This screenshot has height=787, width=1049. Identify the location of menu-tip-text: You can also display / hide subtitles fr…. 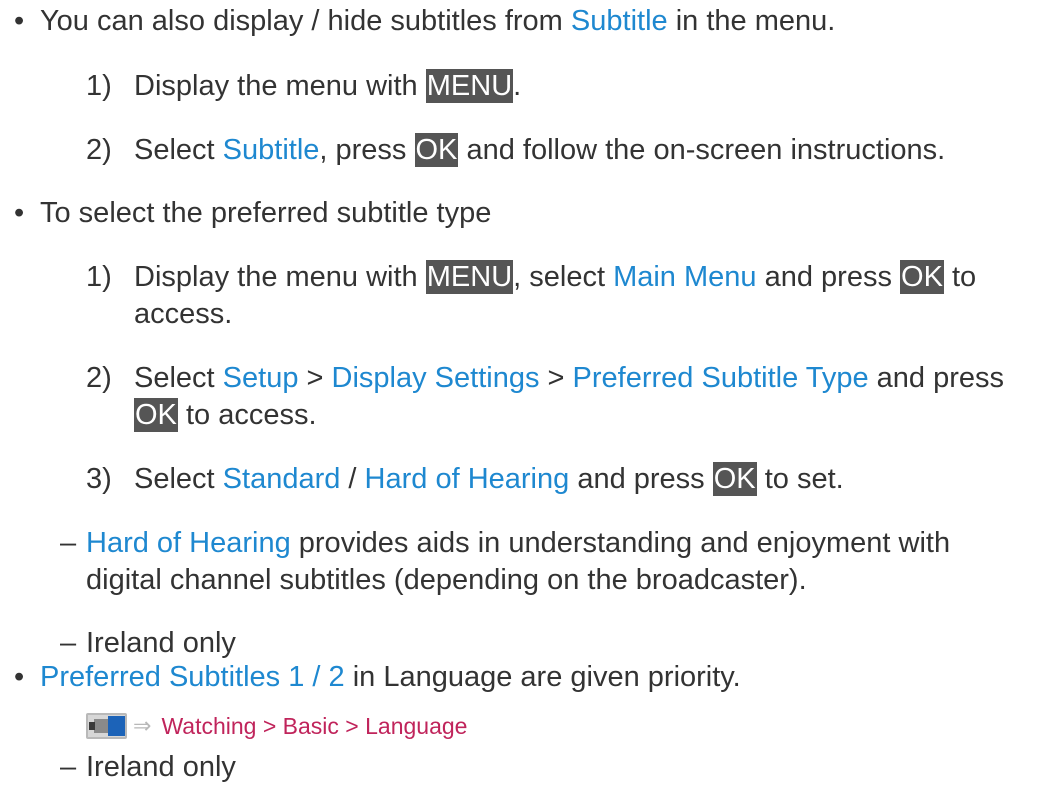
(438, 21).